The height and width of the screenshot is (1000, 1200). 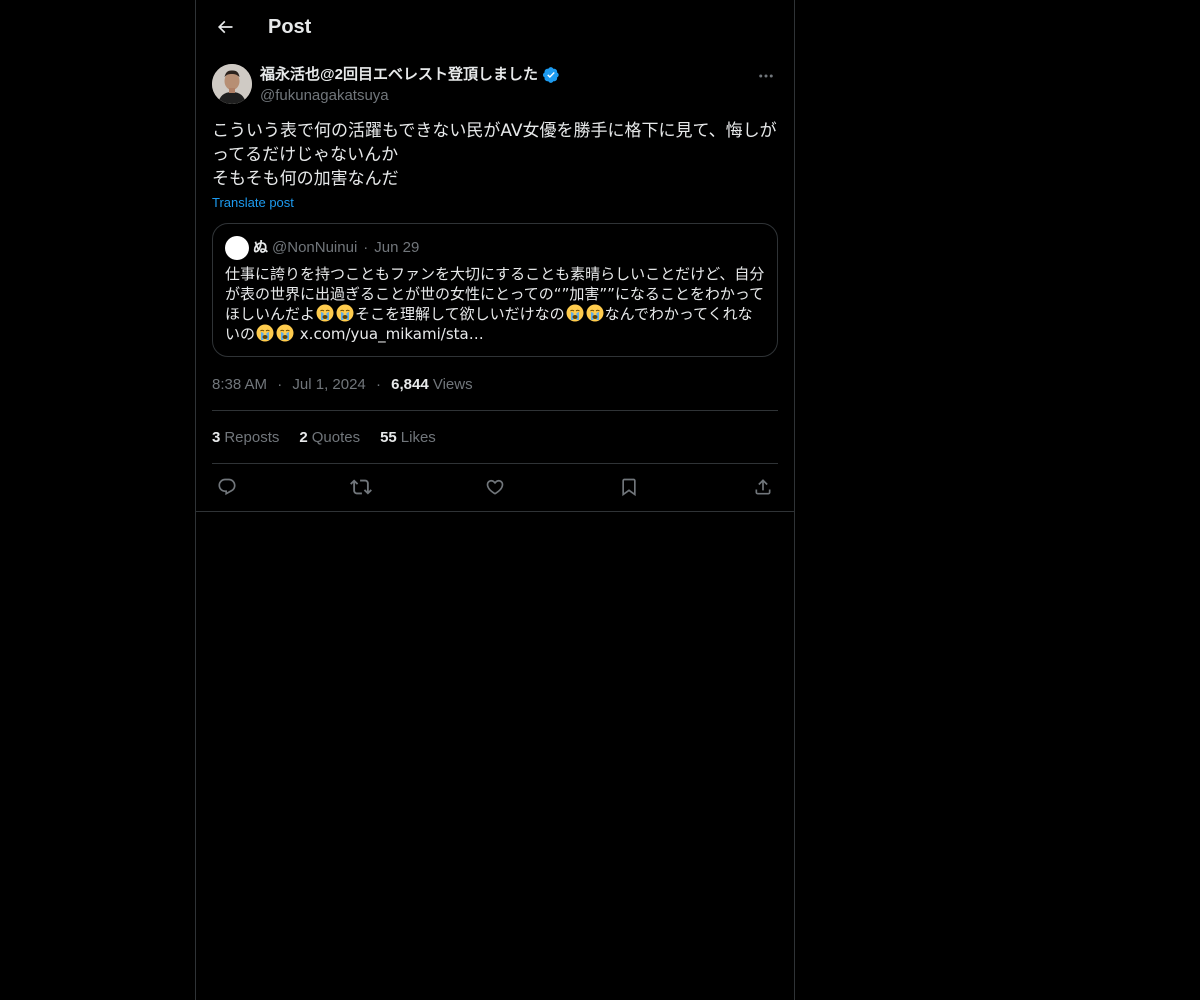 What do you see at coordinates (237, 248) in the screenshot?
I see `quote-author-avatar` at bounding box center [237, 248].